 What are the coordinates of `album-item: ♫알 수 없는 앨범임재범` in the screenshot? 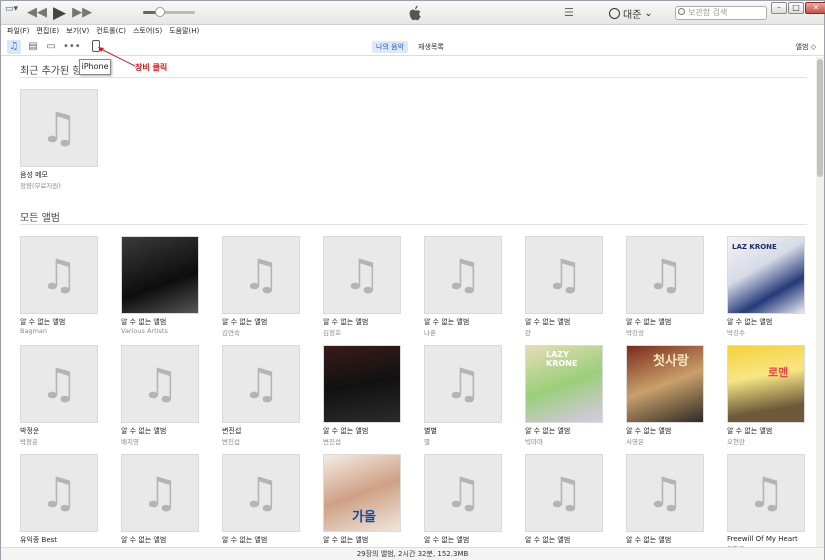 It's located at (665, 500).